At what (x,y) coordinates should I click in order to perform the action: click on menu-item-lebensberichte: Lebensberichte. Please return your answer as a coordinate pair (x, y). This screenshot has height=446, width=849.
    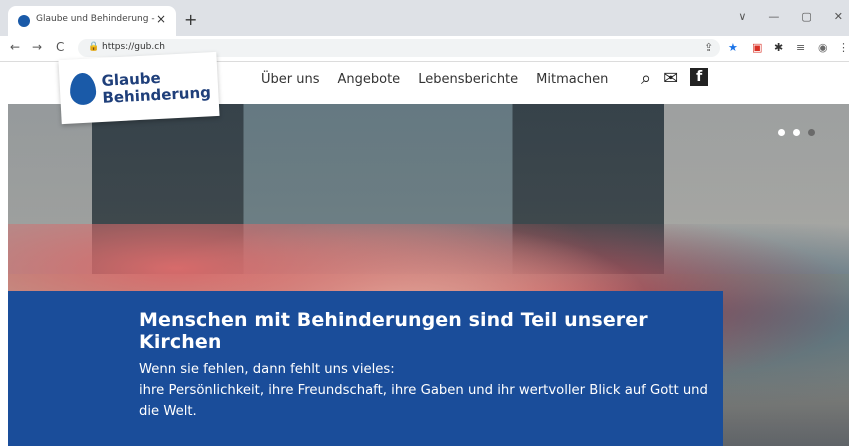
    Looking at the image, I should click on (468, 79).